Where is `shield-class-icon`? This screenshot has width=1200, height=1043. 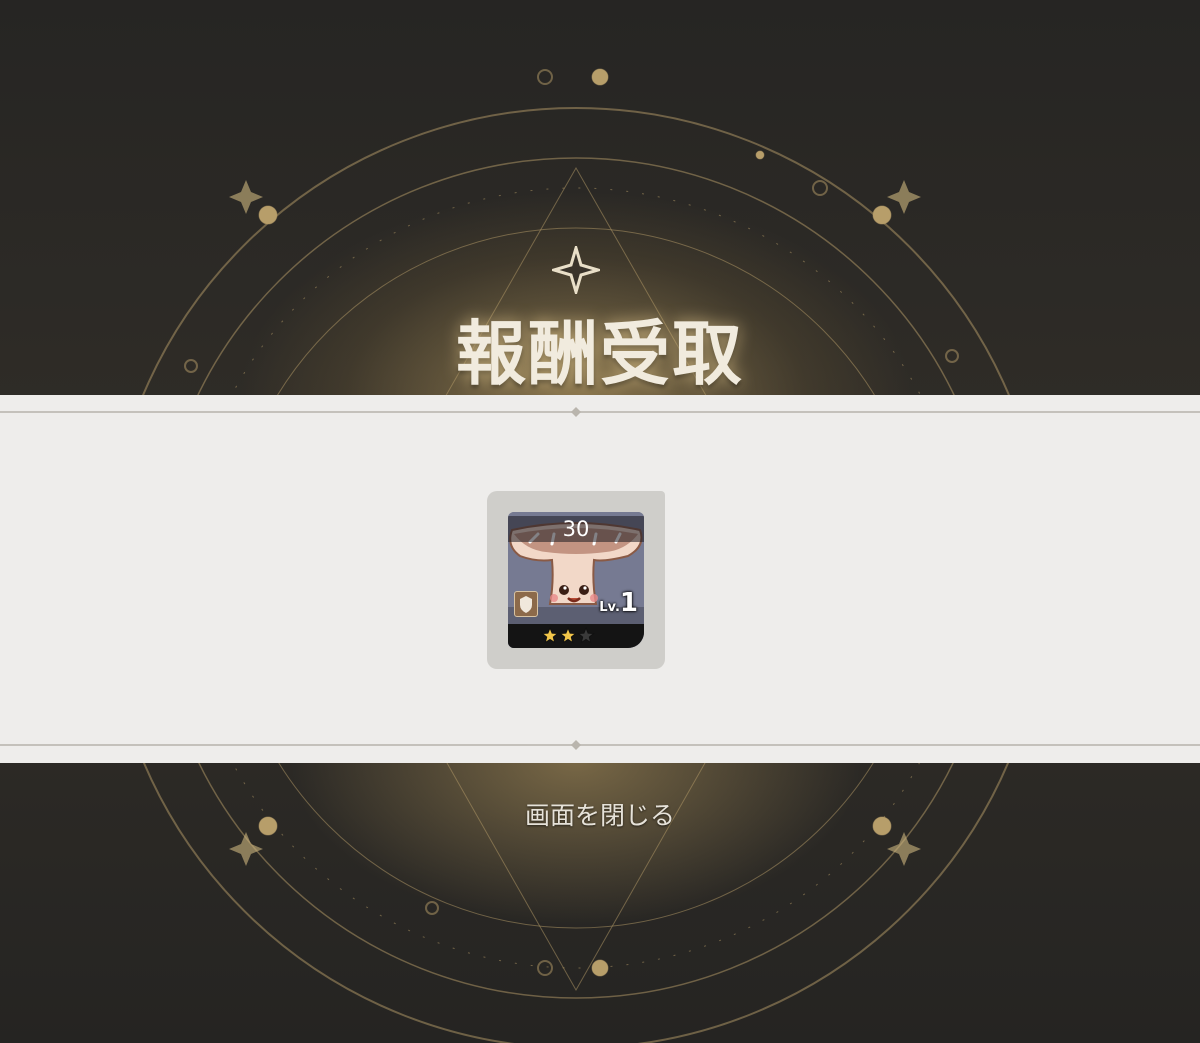 shield-class-icon is located at coordinates (526, 604).